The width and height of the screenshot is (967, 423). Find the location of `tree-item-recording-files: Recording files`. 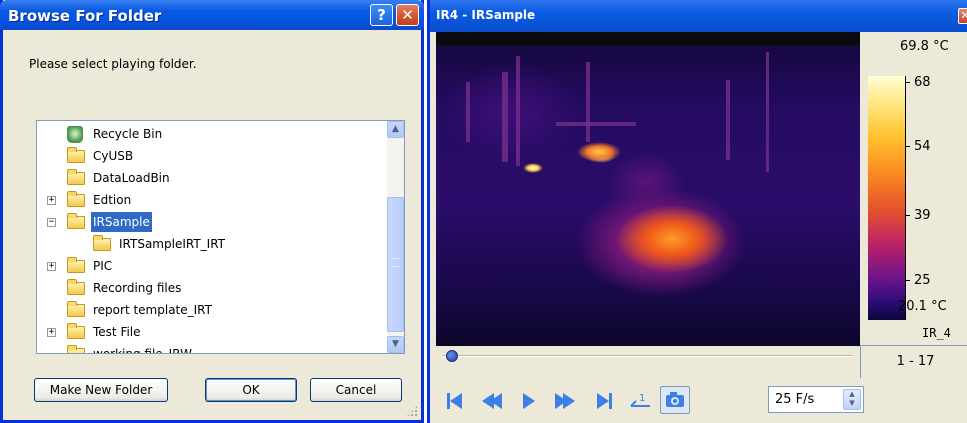

tree-item-recording-files: Recording files is located at coordinates (212, 288).